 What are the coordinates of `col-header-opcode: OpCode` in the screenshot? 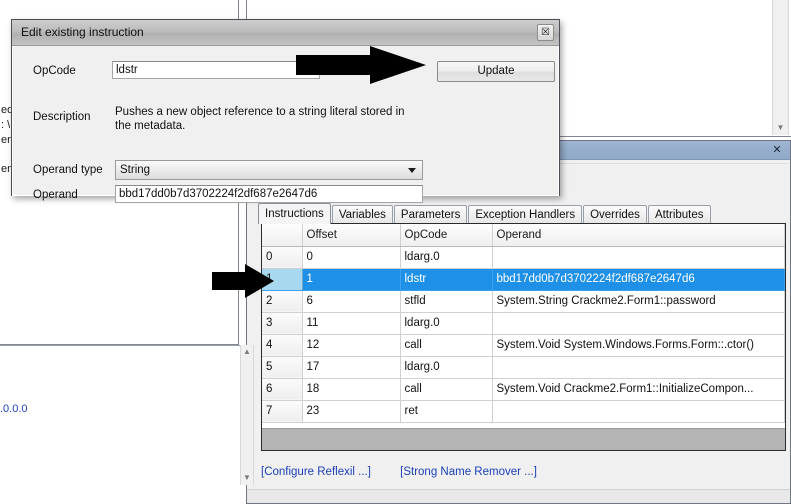 It's located at (446, 235).